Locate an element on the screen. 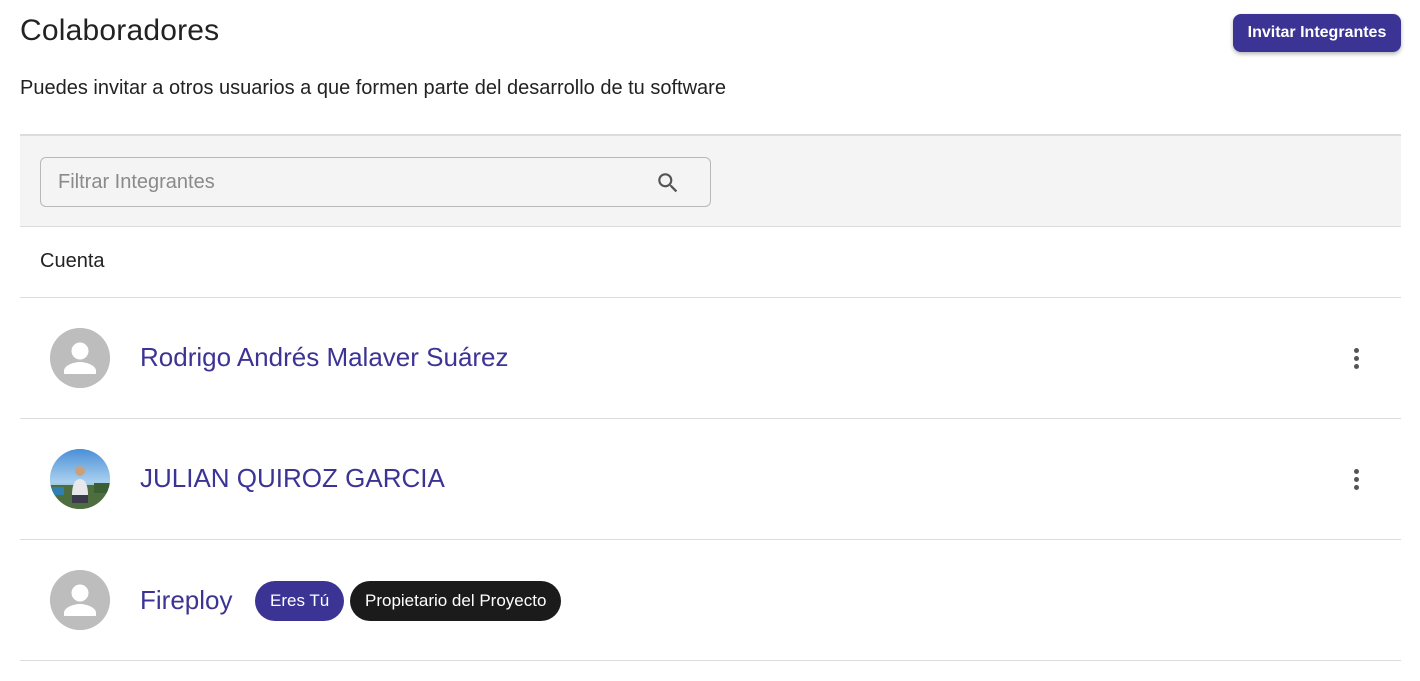 The width and height of the screenshot is (1420, 681). search-box is located at coordinates (375, 182).